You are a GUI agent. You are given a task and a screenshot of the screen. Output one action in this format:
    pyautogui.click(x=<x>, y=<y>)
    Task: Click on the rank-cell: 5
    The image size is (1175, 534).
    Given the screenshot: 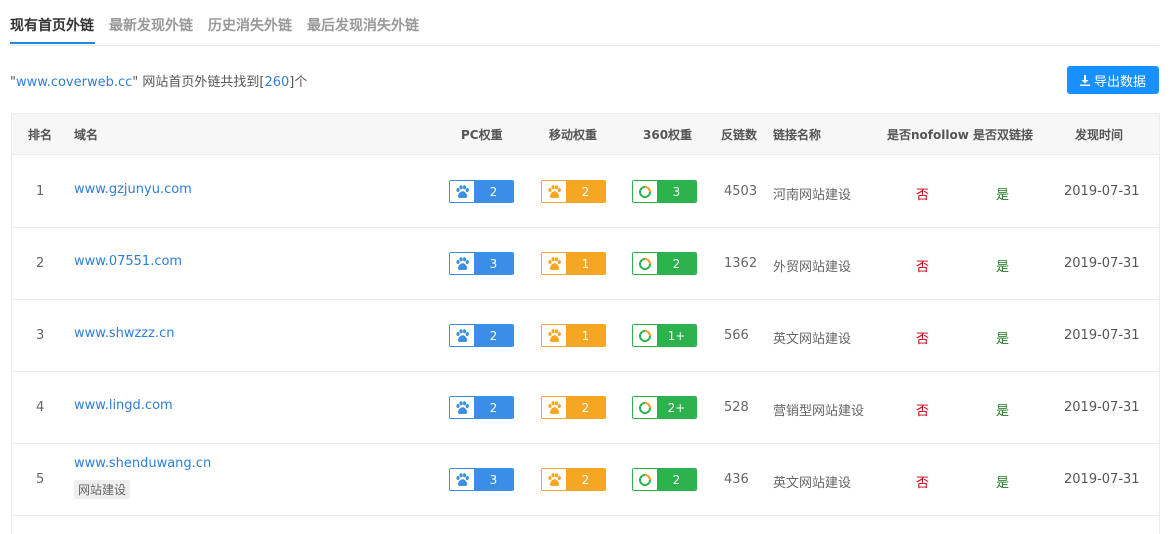 What is the action you would take?
    pyautogui.click(x=40, y=479)
    